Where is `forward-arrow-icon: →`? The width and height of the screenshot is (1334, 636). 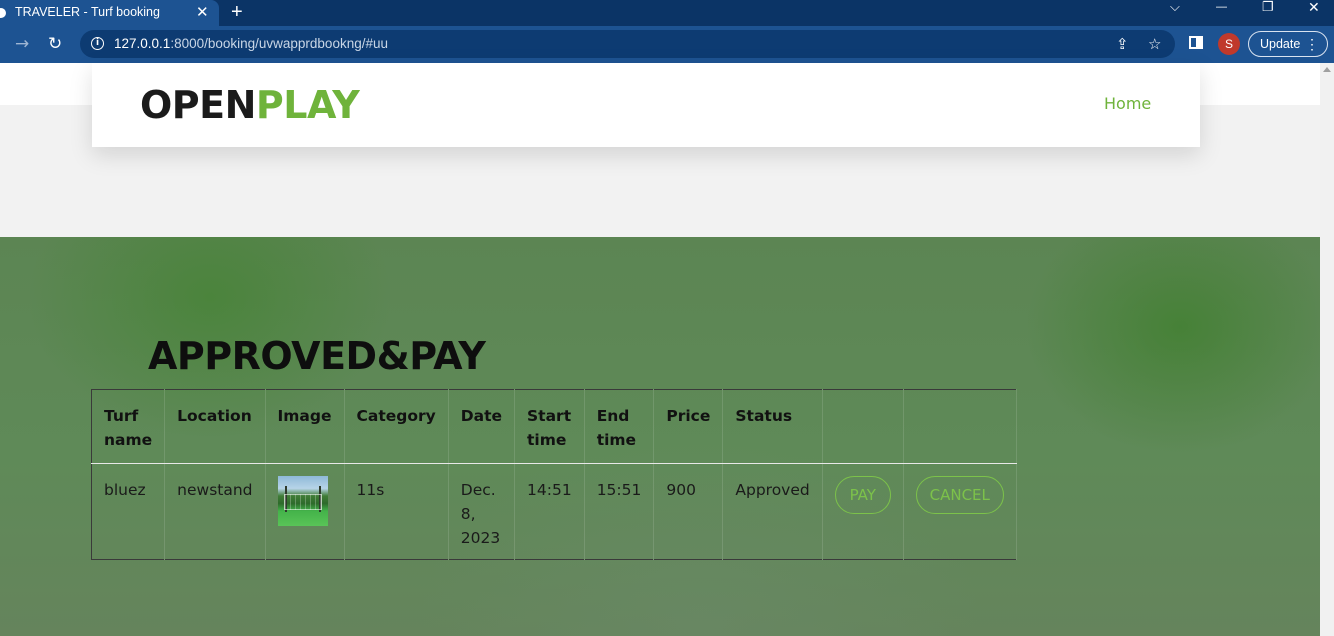
forward-arrow-icon: → is located at coordinates (22, 44).